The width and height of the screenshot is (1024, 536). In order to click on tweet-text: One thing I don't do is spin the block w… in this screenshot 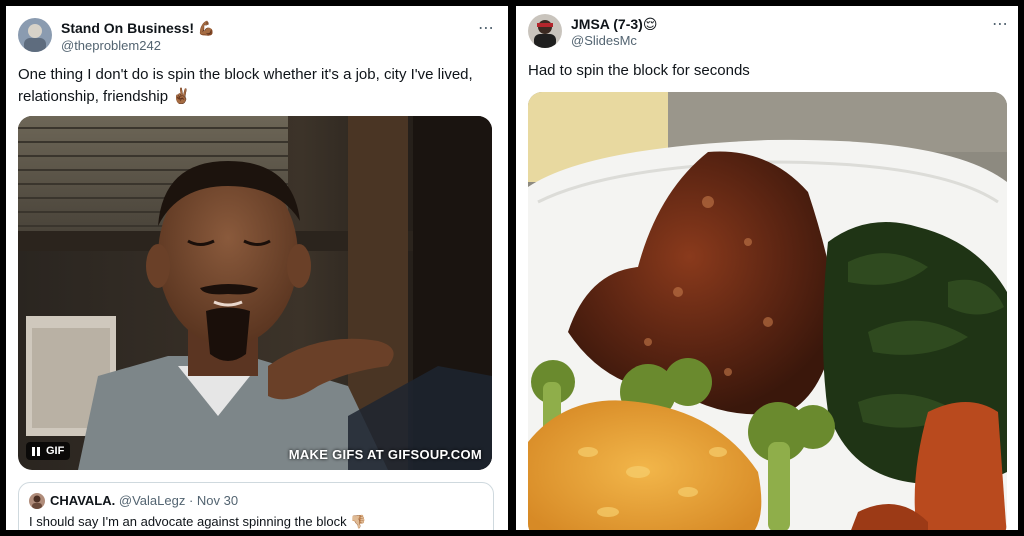, I will do `click(245, 85)`.